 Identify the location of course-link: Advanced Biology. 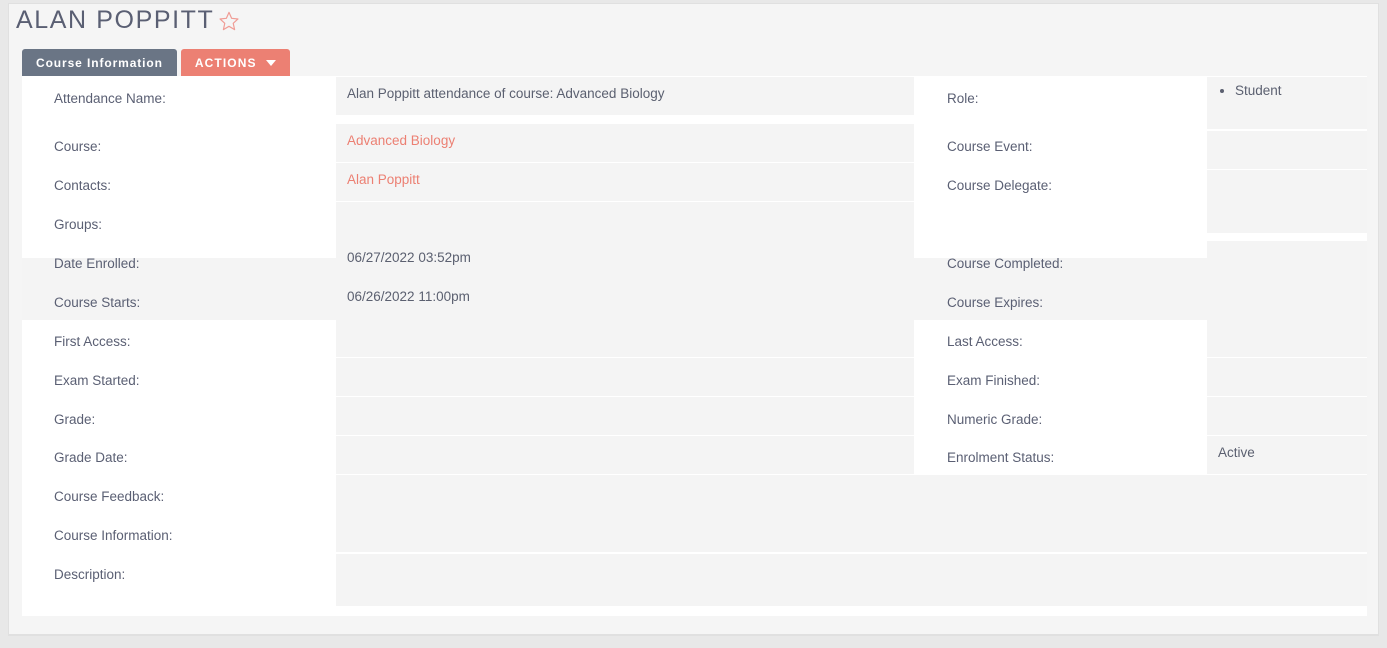
(401, 140).